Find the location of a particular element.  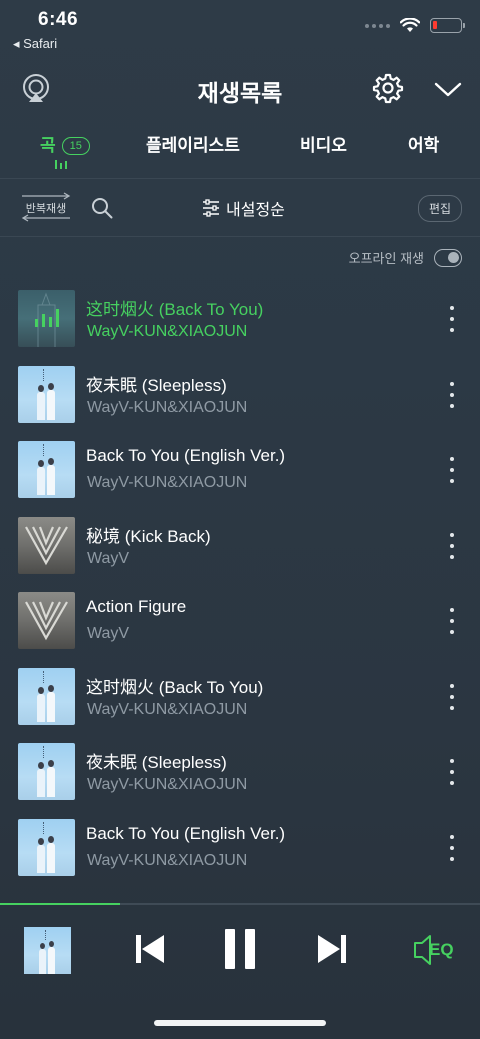

tab-bar: 곡 15 플레이리스트 비디오 어학 is located at coordinates (240, 151).